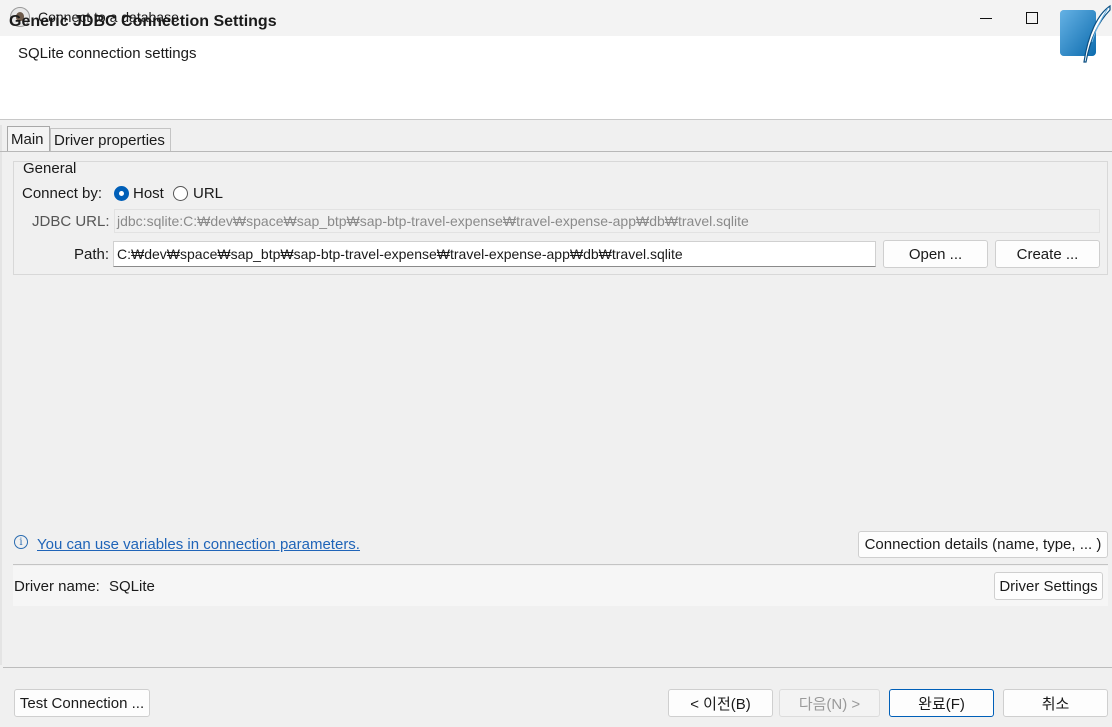 This screenshot has height=727, width=1112. I want to click on connection-details-button: Connection details (name, type, ... ), so click(983, 544).